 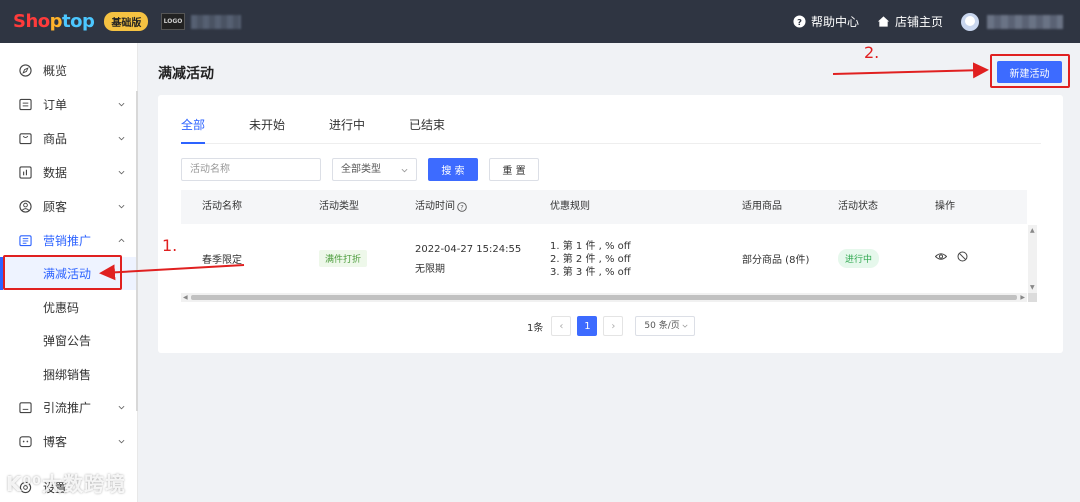 I want to click on activity-name-cell: 春季限定, so click(x=222, y=258).